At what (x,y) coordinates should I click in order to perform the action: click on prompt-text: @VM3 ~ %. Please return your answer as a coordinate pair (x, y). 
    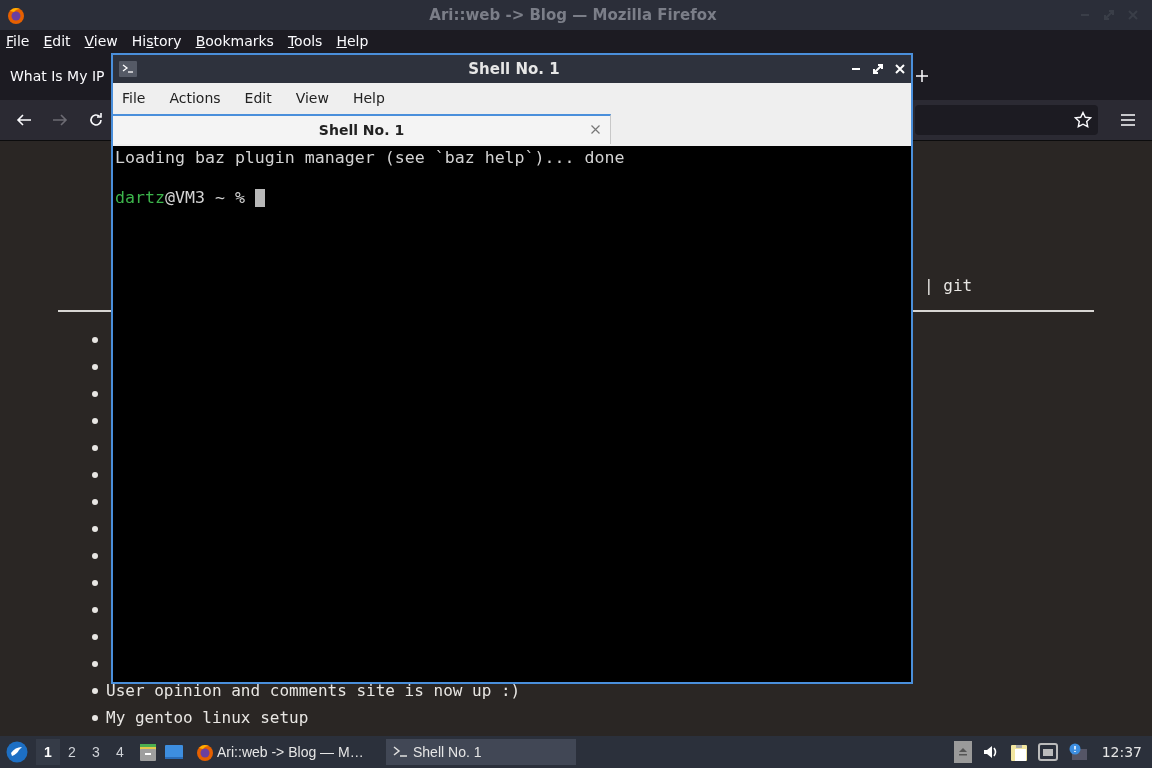
    Looking at the image, I should click on (204, 198).